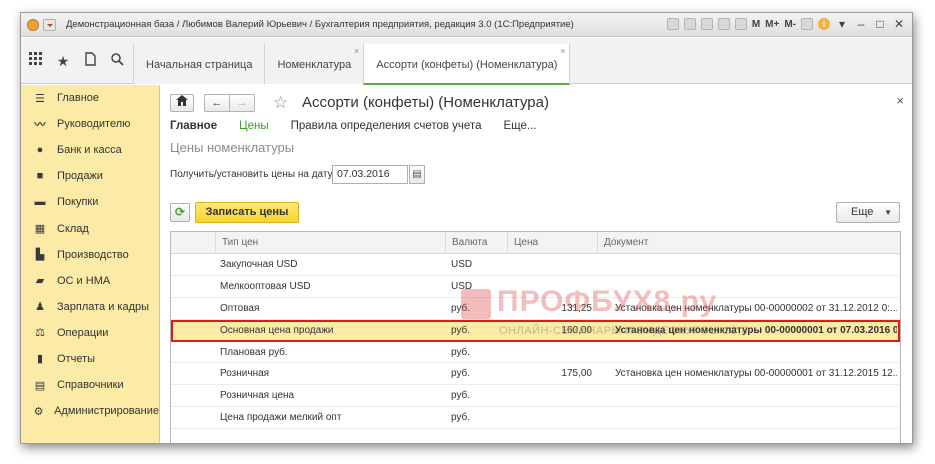 This screenshot has height=464, width=935. I want to click on sidebar-item-admin: ⚙ Администрирование, so click(90, 411).